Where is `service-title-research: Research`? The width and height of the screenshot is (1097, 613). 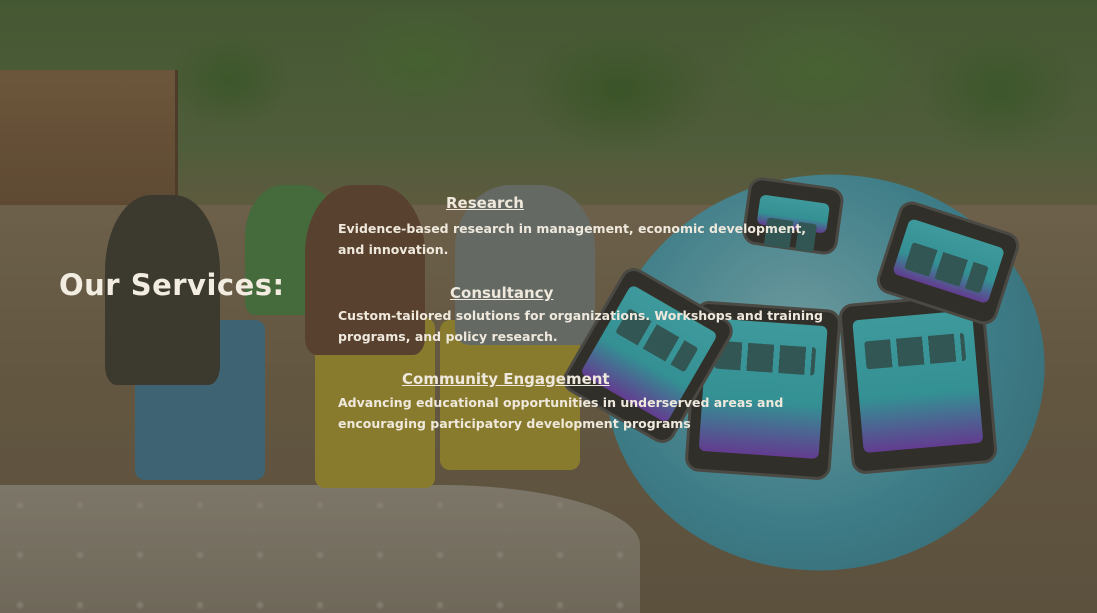 service-title-research: Research is located at coordinates (485, 203).